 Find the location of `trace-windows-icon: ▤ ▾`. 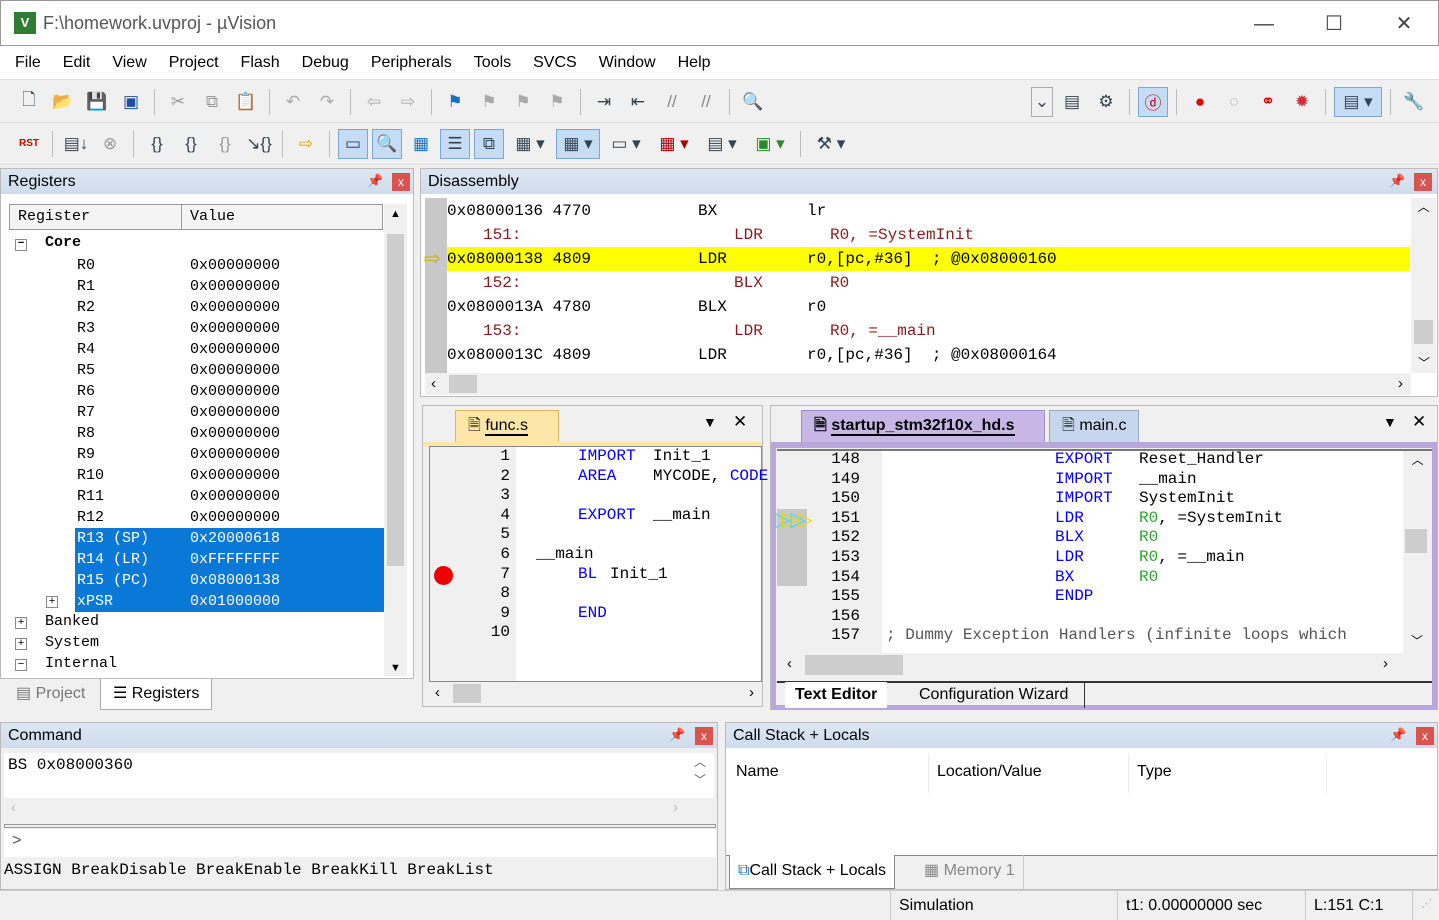

trace-windows-icon: ▤ ▾ is located at coordinates (722, 144).